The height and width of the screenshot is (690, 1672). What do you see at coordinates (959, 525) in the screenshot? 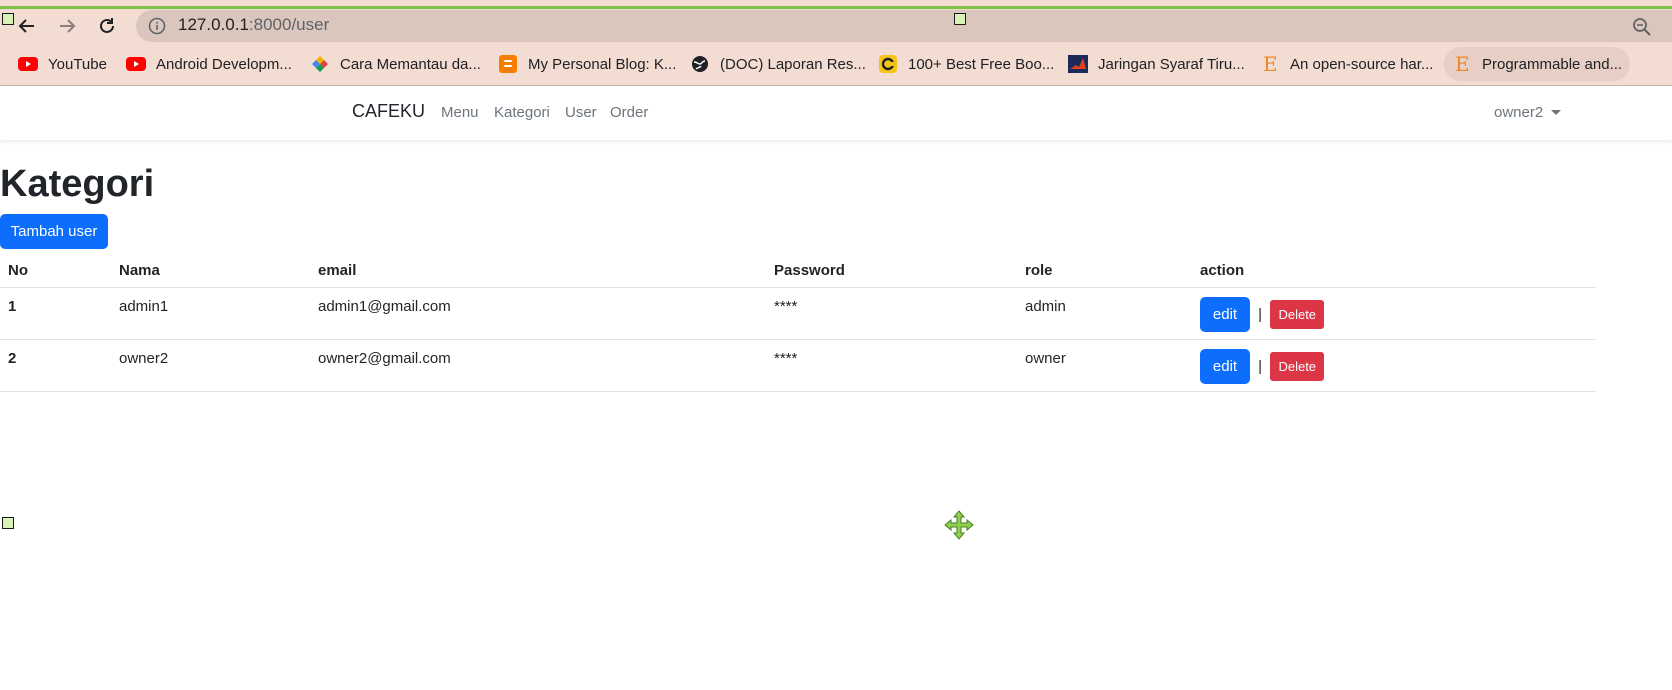
I see `move-icon` at bounding box center [959, 525].